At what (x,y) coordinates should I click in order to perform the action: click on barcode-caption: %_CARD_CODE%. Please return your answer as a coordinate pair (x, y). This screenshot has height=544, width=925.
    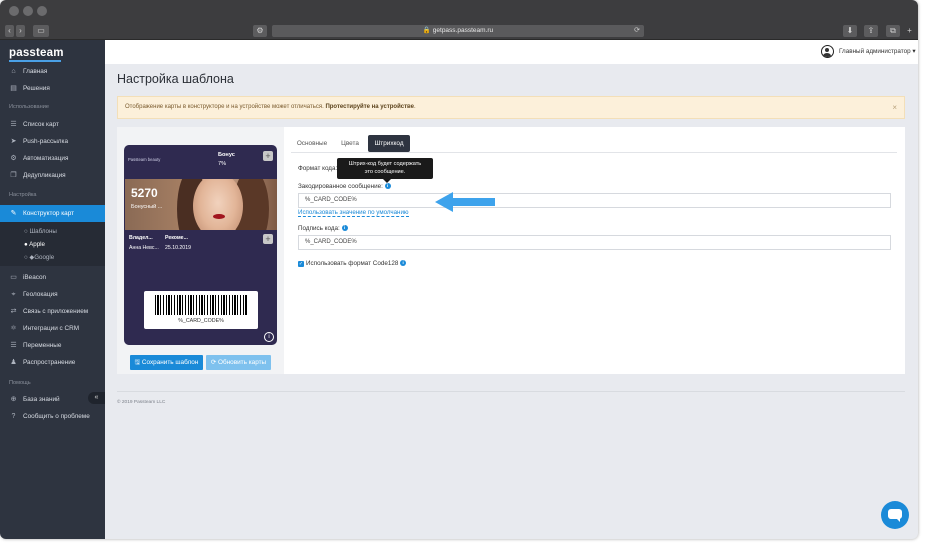
    Looking at the image, I should click on (201, 321).